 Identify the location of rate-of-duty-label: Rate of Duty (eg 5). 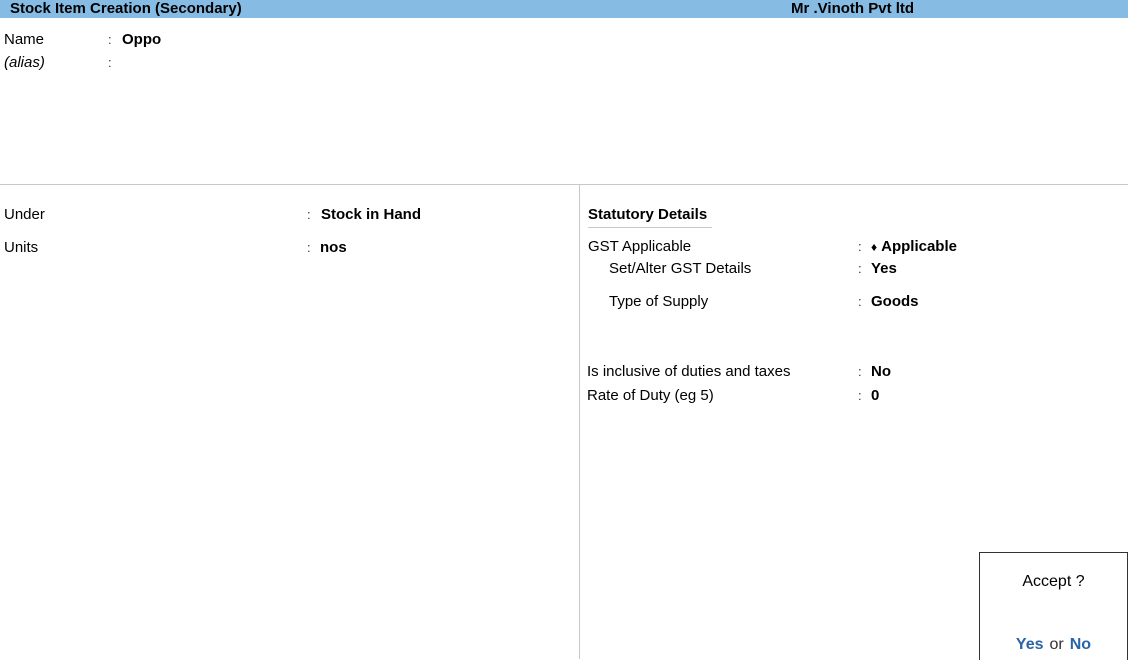
(650, 395).